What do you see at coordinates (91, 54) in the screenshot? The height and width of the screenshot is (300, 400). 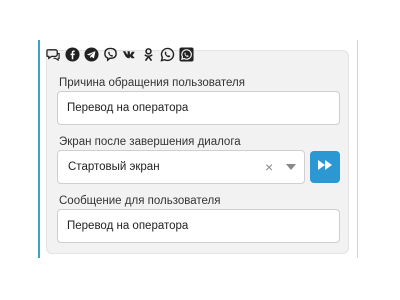 I see `telegram-icon` at bounding box center [91, 54].